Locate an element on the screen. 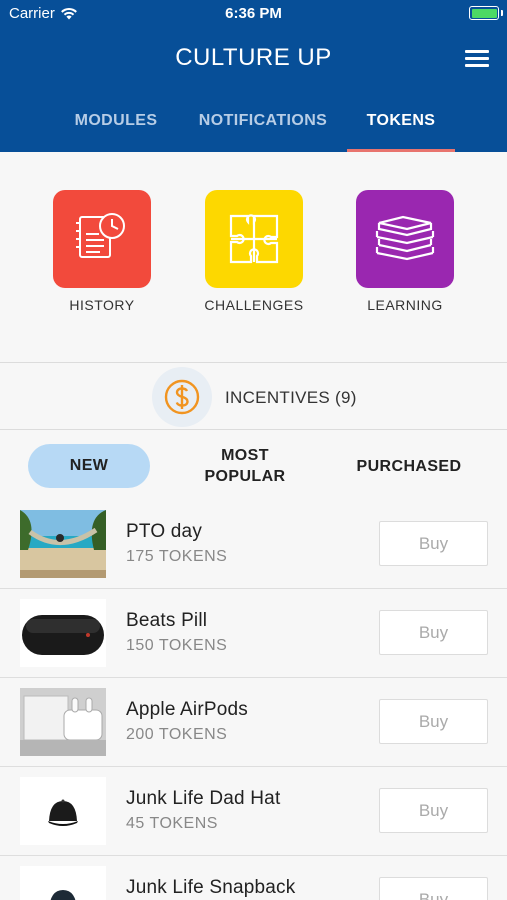  filter-most-popular-line2: POPULAR is located at coordinates (245, 476).